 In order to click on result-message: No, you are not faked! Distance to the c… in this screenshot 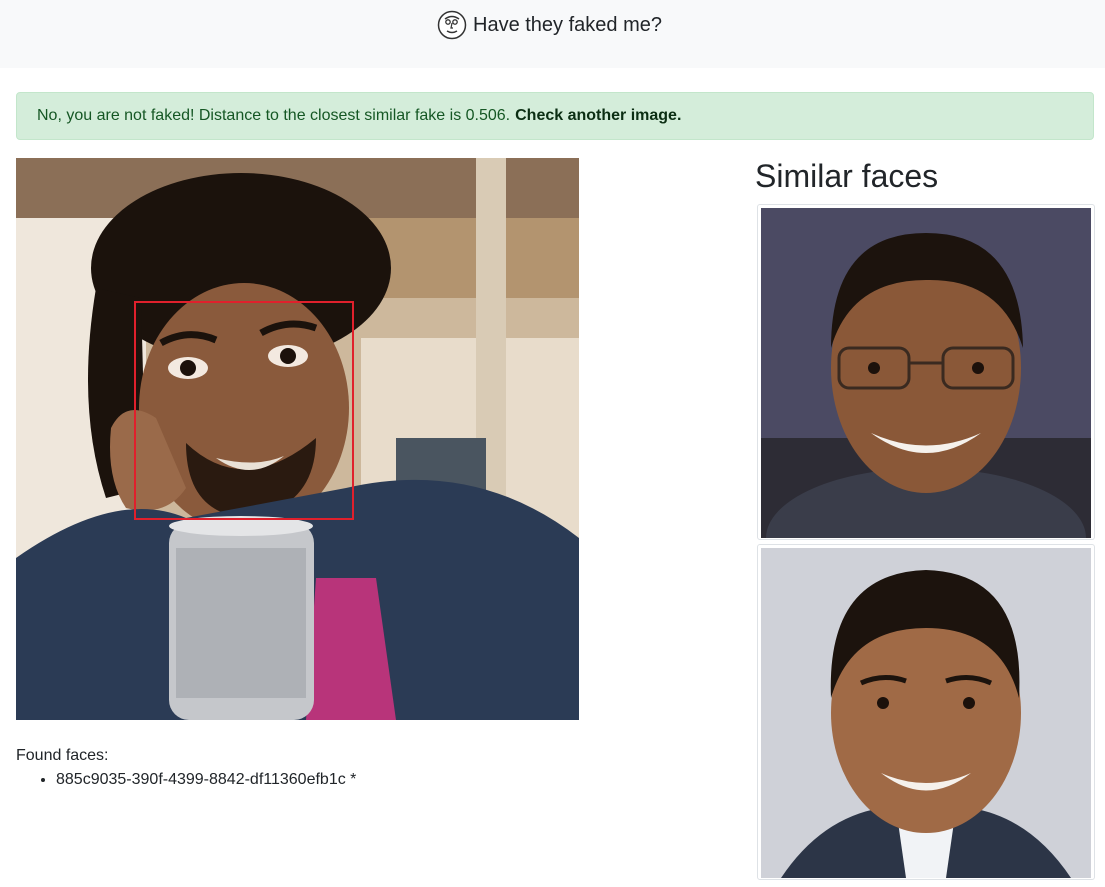, I will do `click(274, 115)`.